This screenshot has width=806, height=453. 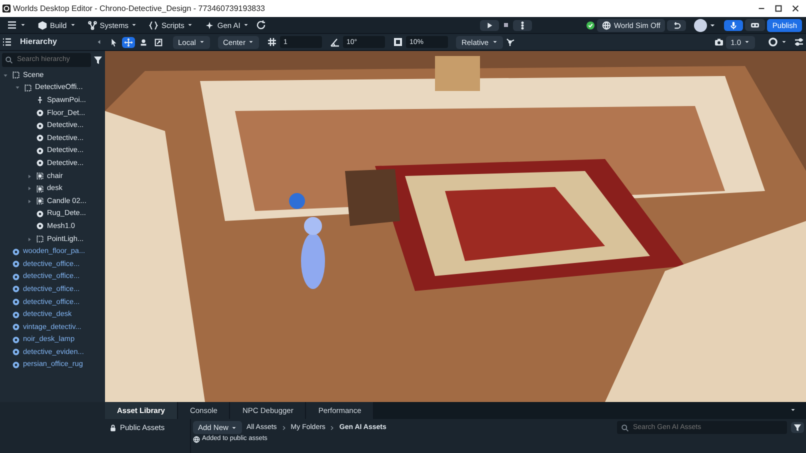 I want to click on figure-icon, so click(x=143, y=42).